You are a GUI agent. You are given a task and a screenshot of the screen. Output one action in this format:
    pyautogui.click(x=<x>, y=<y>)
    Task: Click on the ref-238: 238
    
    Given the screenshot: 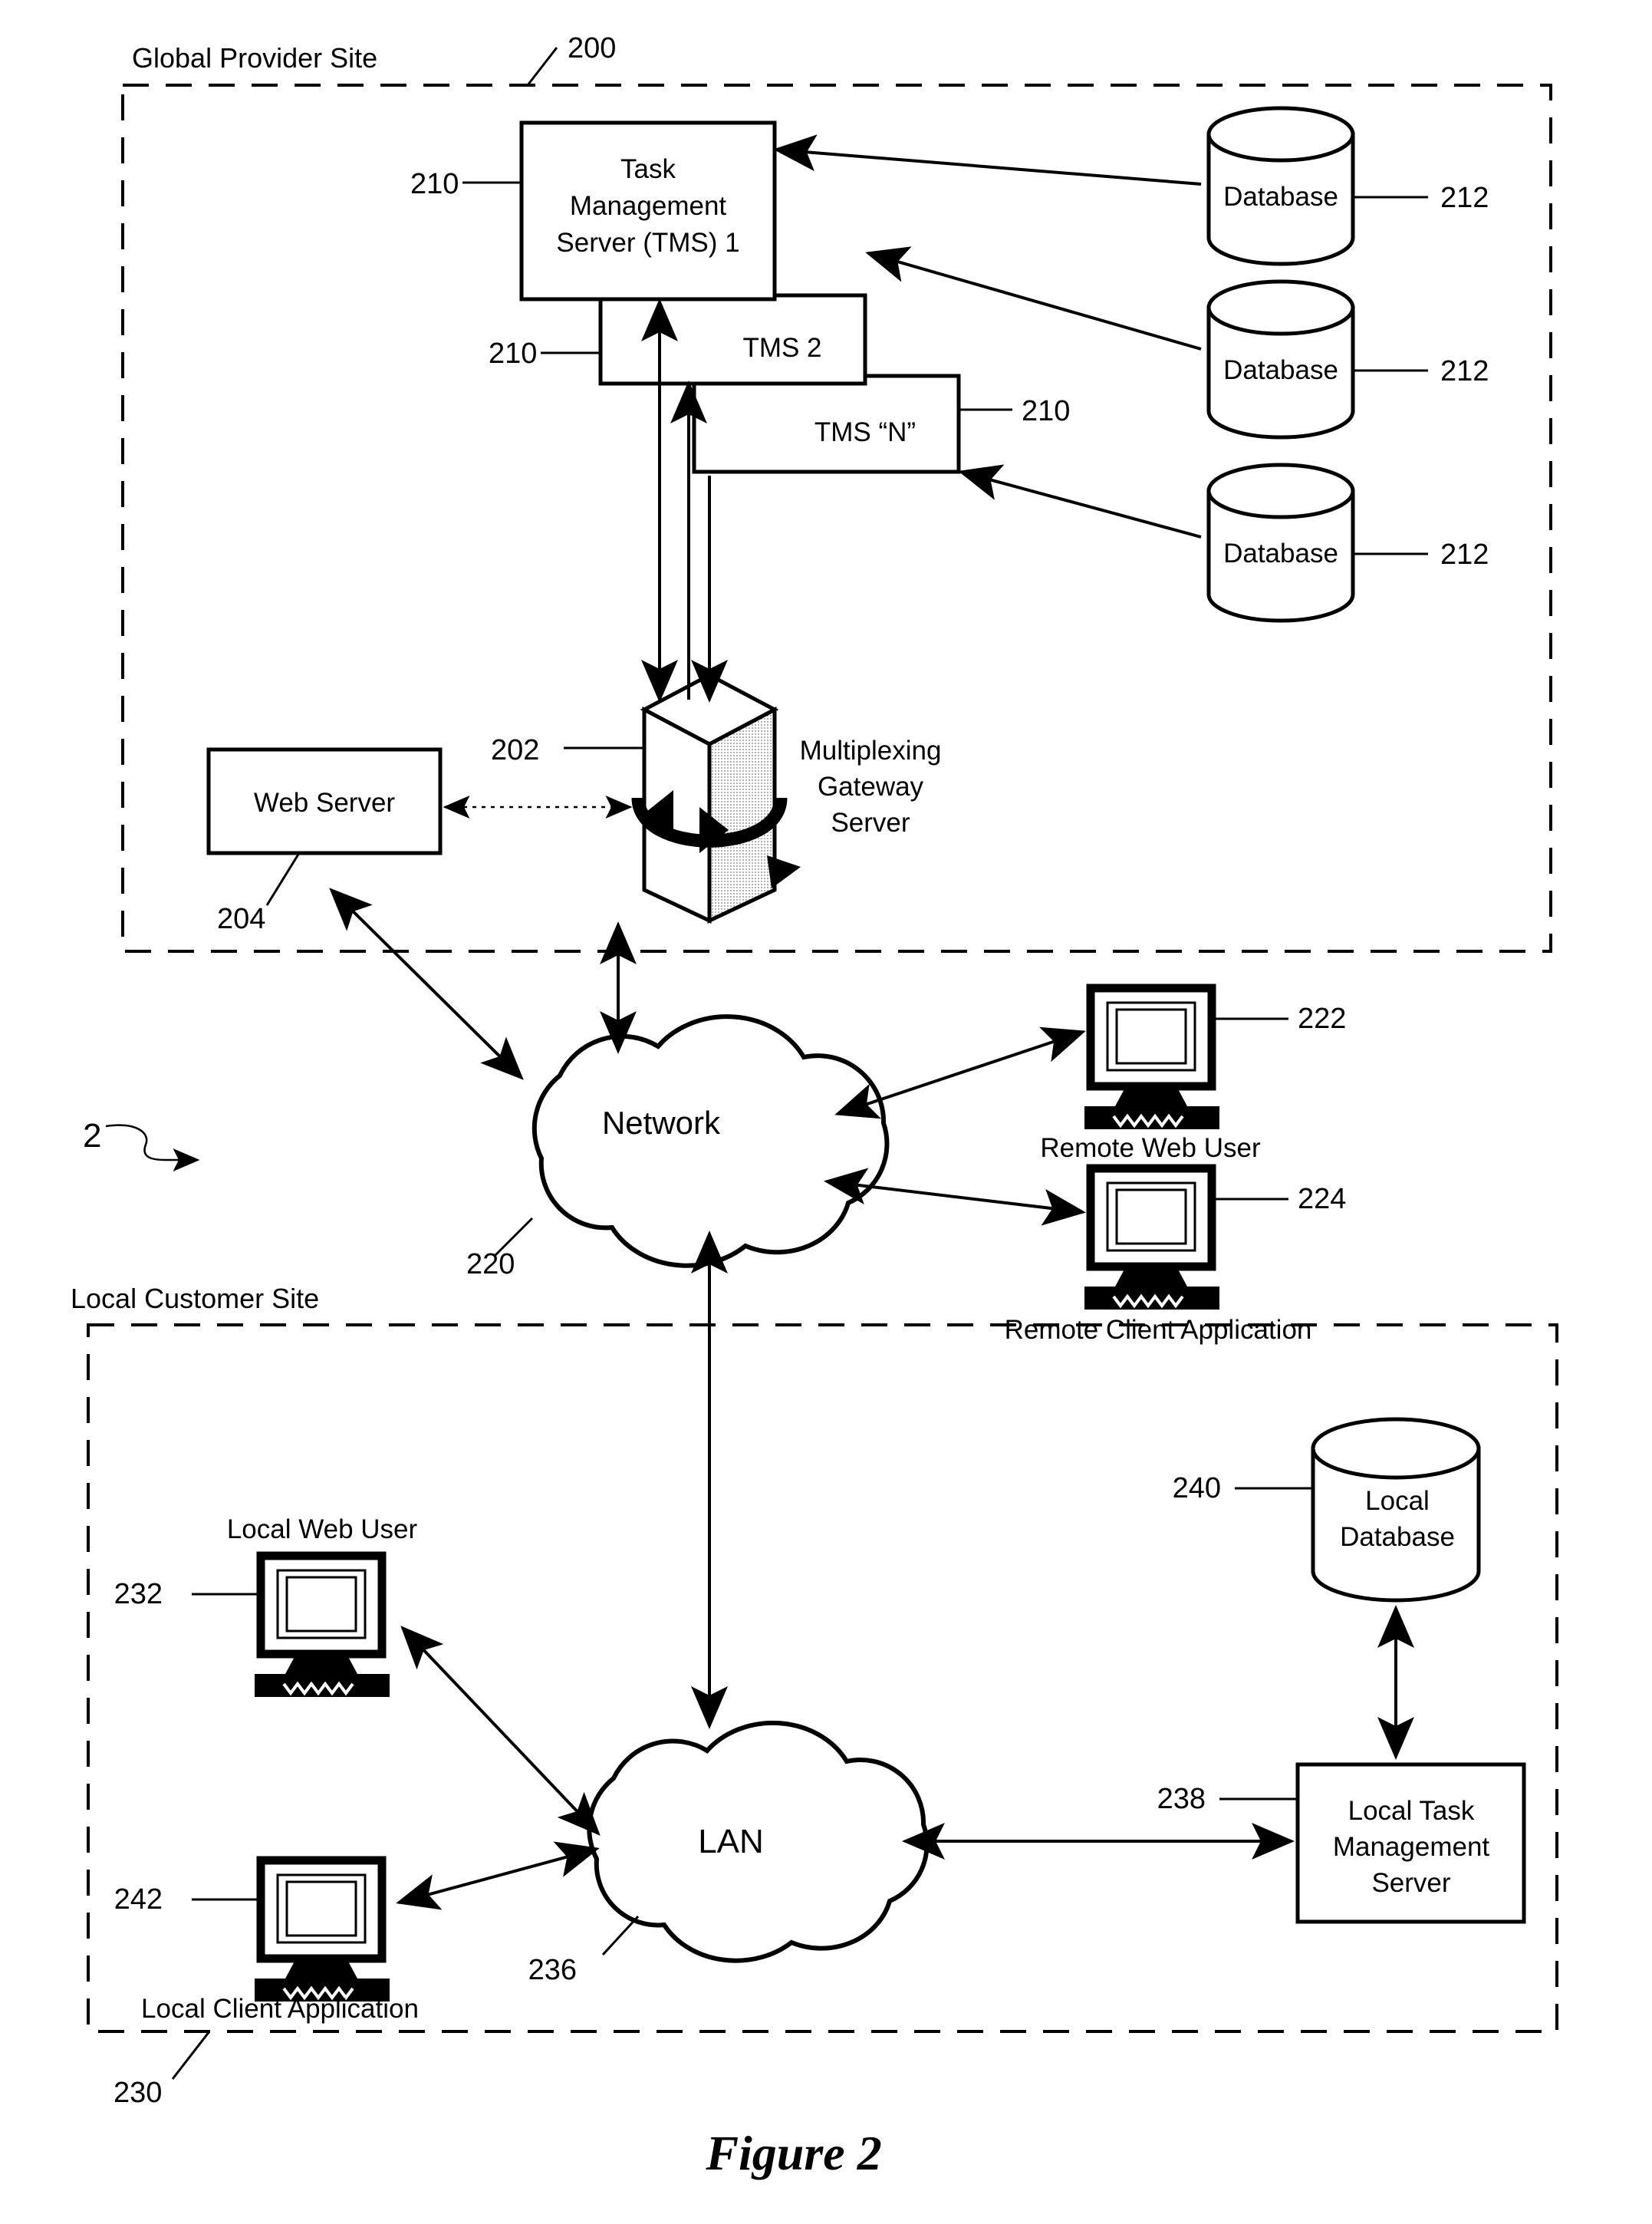 What is the action you would take?
    pyautogui.click(x=1181, y=1799)
    